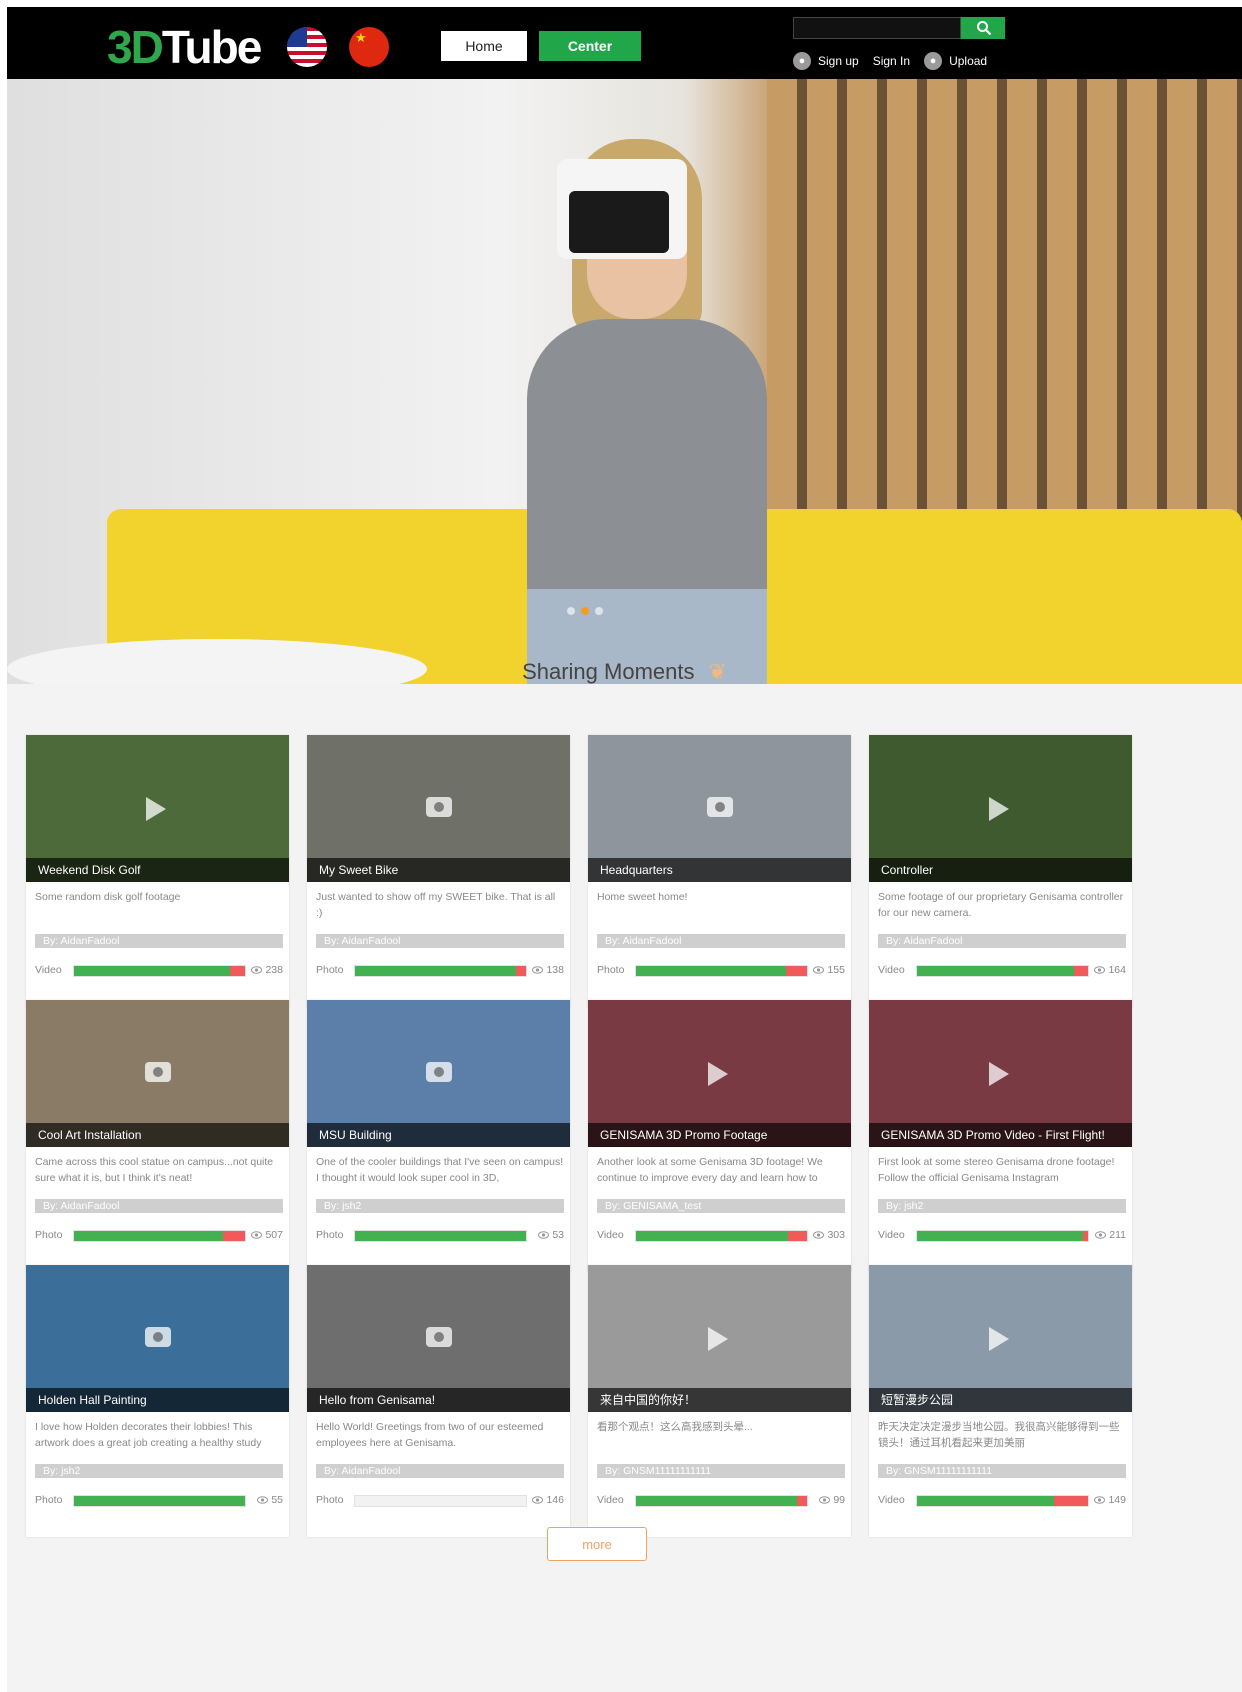 The height and width of the screenshot is (1692, 1242). Describe the element at coordinates (933, 61) in the screenshot. I see `upload-icon: ●` at that location.